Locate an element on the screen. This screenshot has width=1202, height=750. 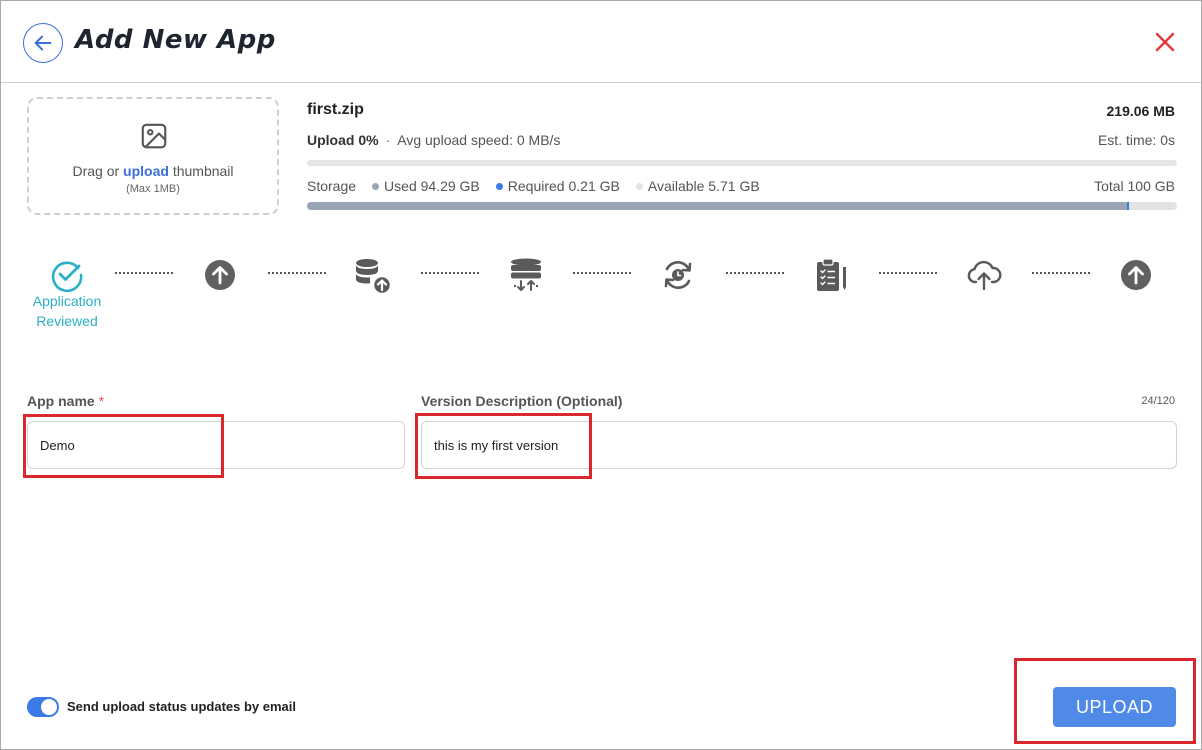
check-circle-icon is located at coordinates (67, 277).